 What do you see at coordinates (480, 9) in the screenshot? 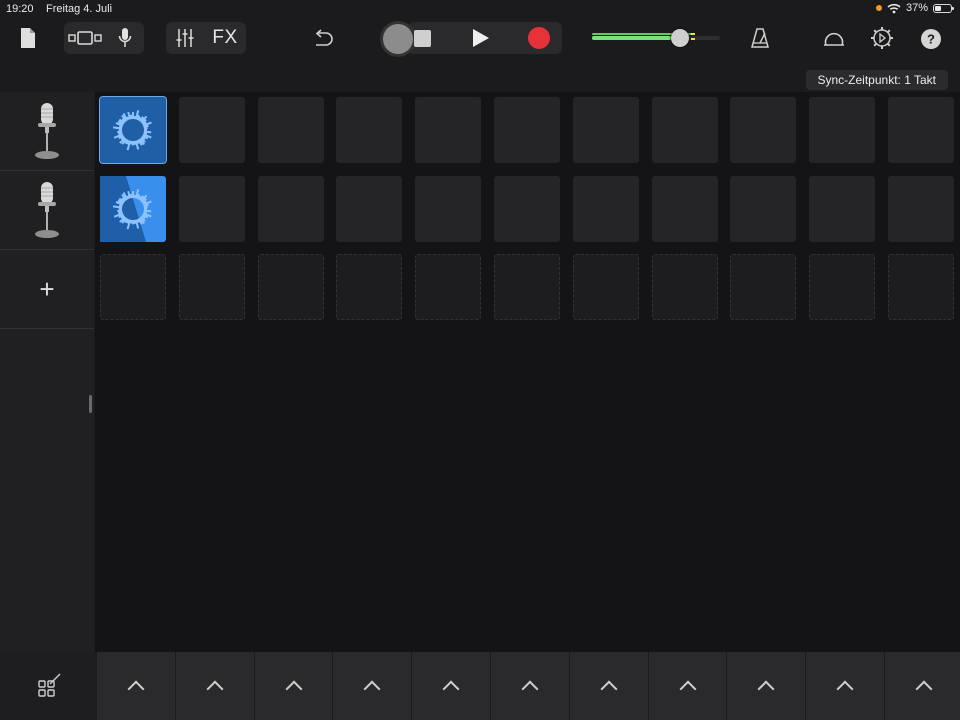
I see `status-bar: 19:20 Freitag 4. Juli 37%` at bounding box center [480, 9].